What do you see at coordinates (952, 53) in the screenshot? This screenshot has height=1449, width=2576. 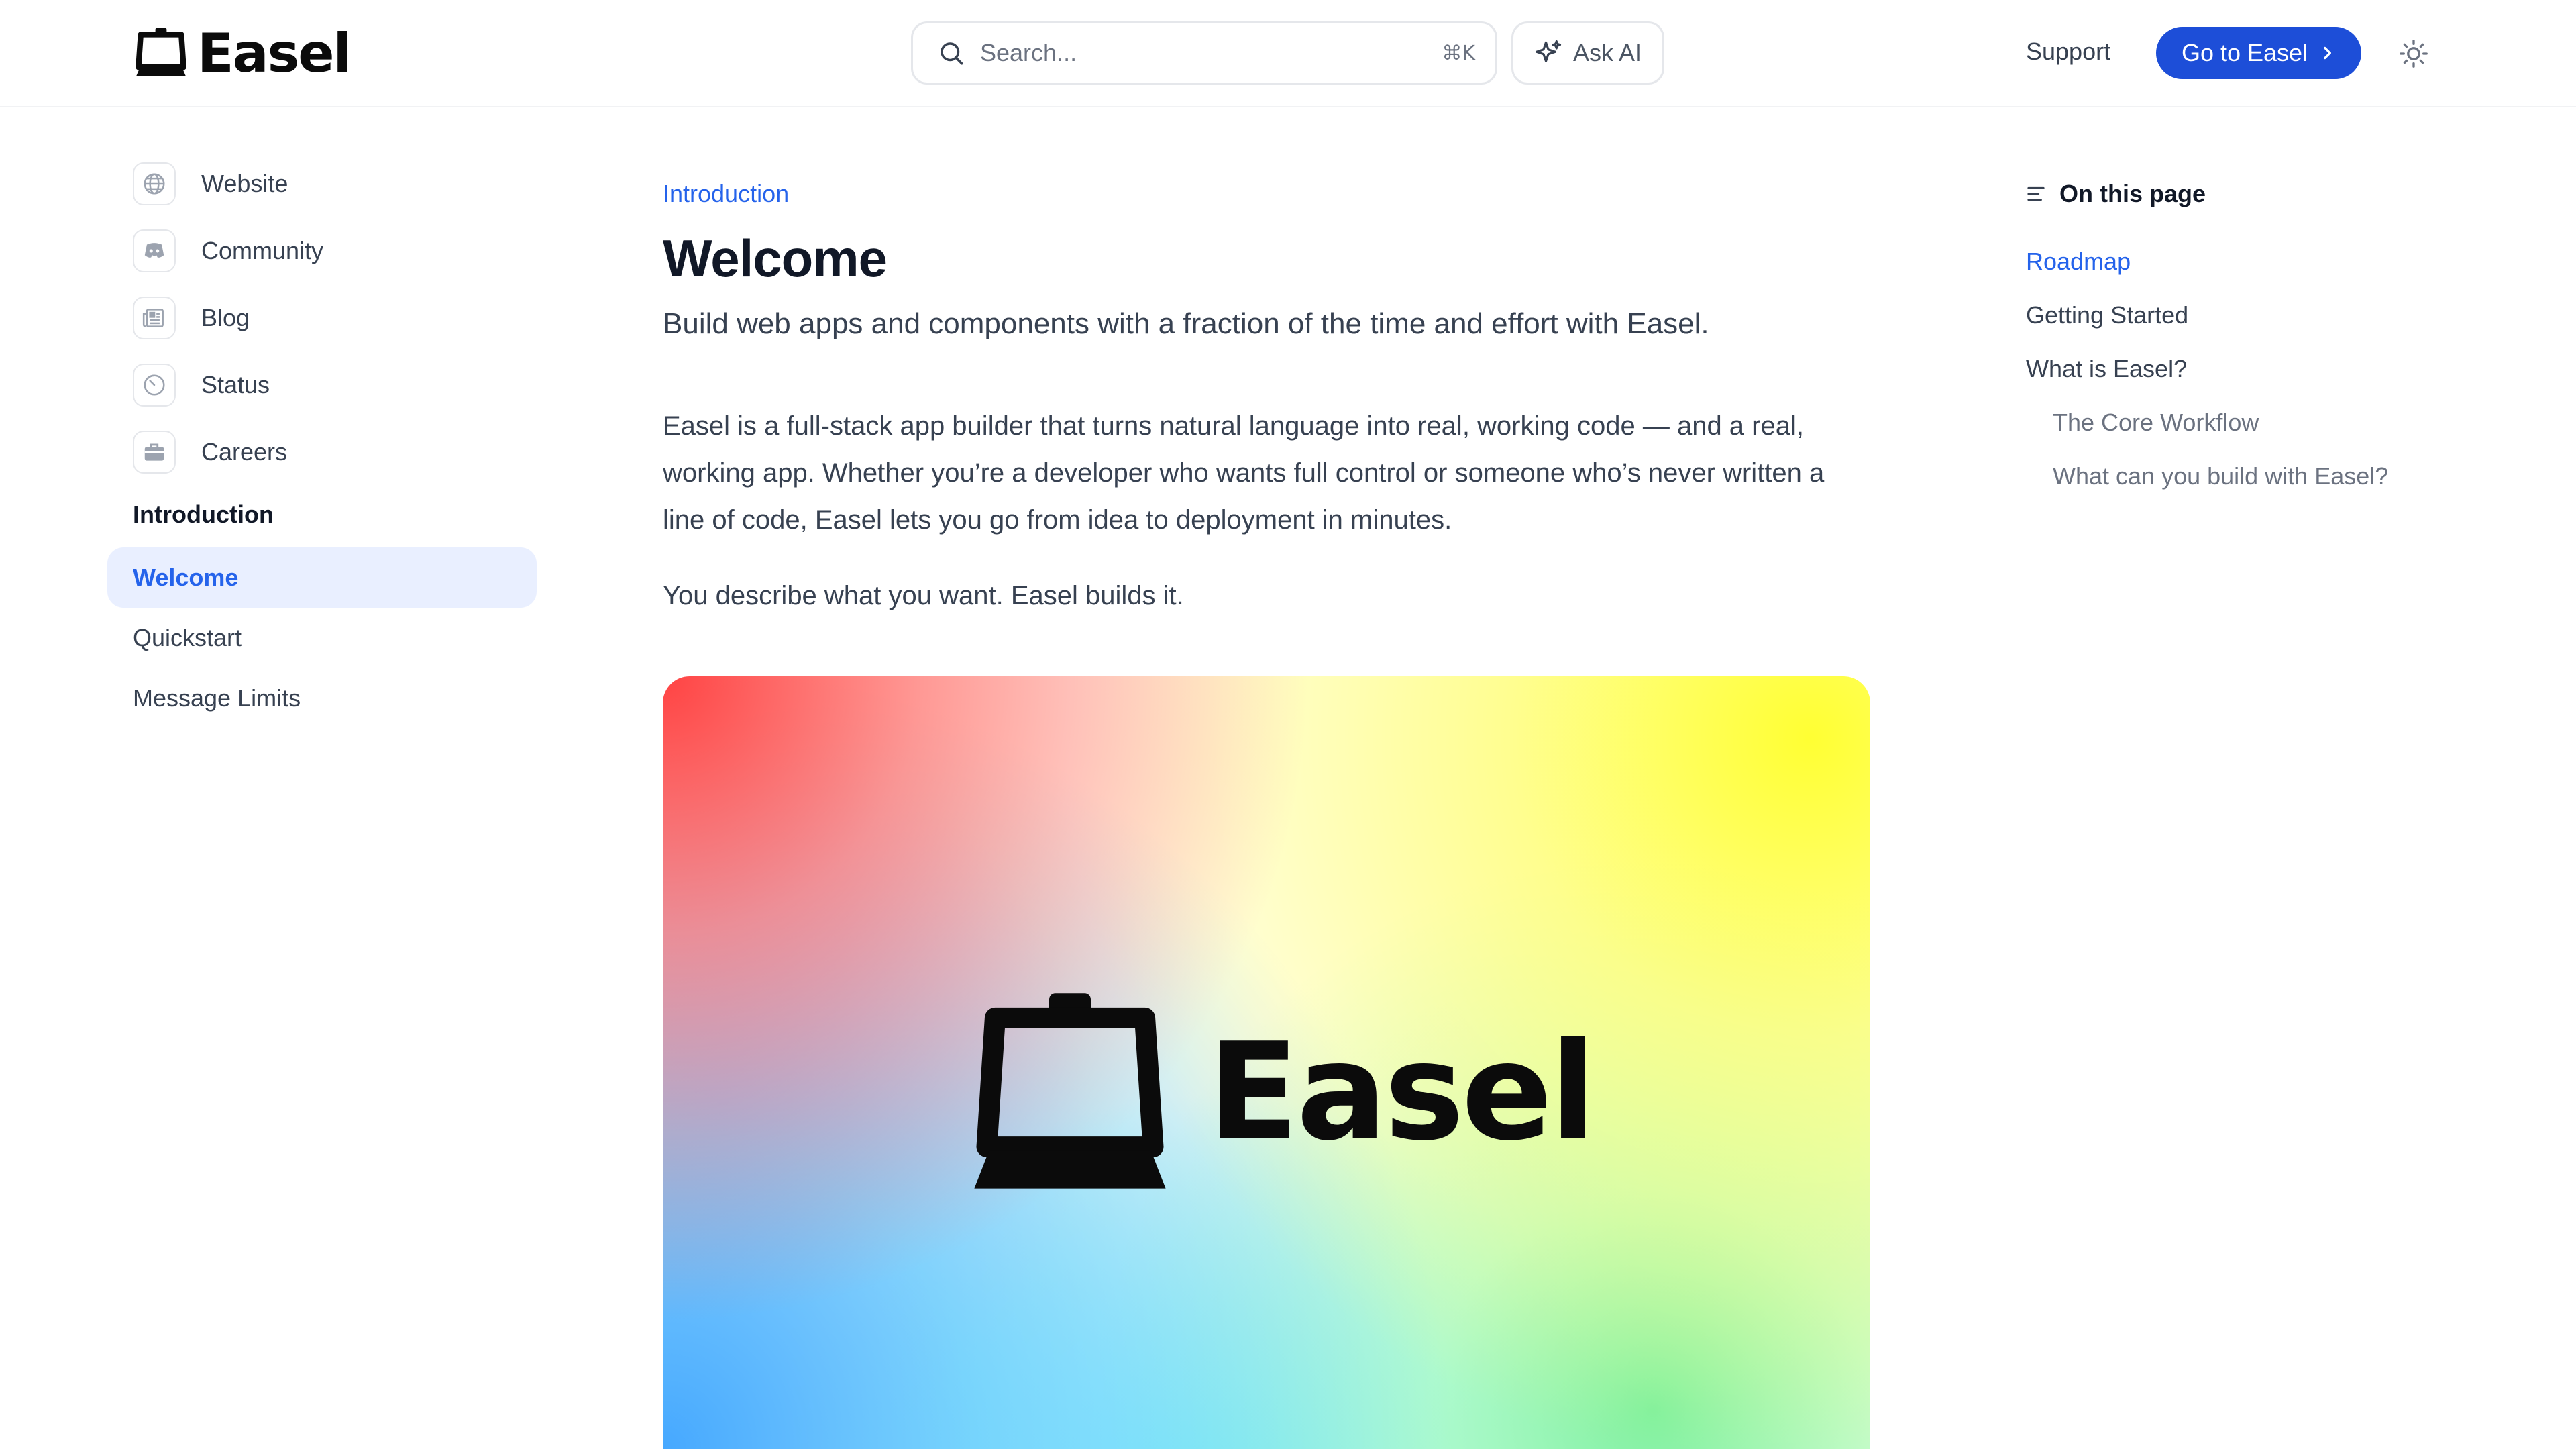 I see `search-icon` at bounding box center [952, 53].